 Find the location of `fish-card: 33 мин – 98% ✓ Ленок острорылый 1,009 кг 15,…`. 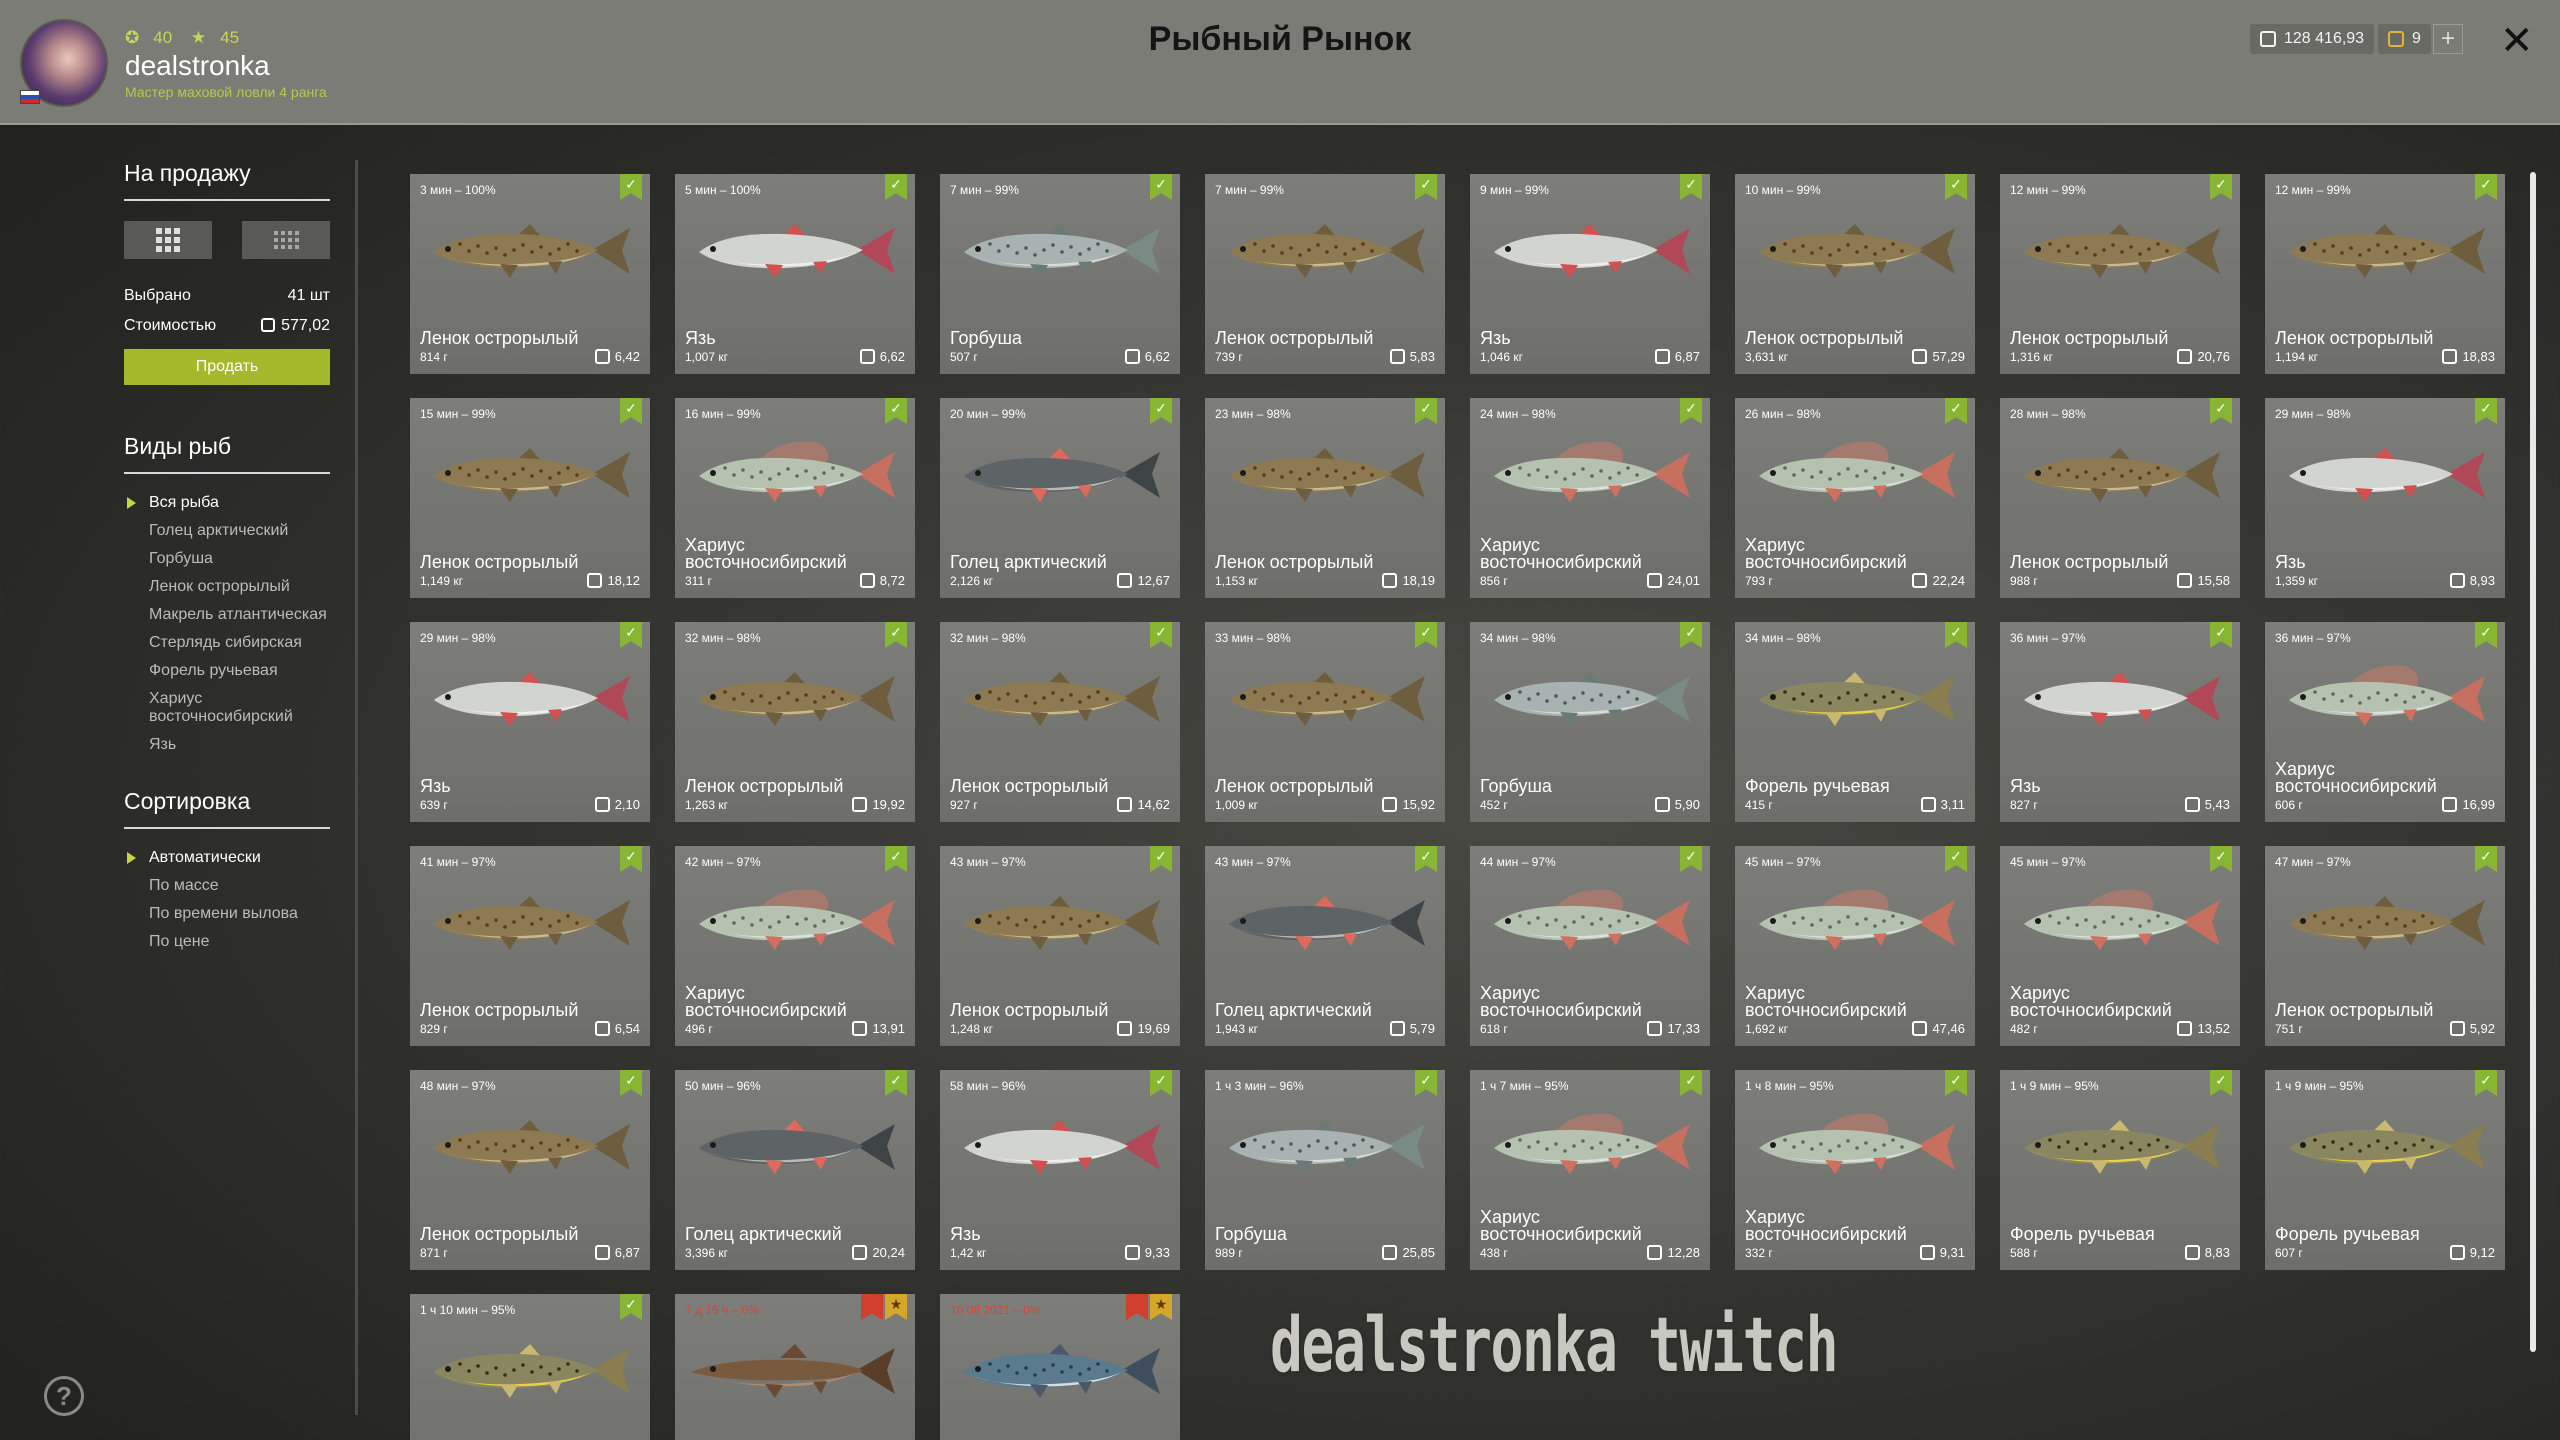

fish-card: 33 мин – 98% ✓ Ленок острорылый 1,009 кг 15,… is located at coordinates (1325, 722).